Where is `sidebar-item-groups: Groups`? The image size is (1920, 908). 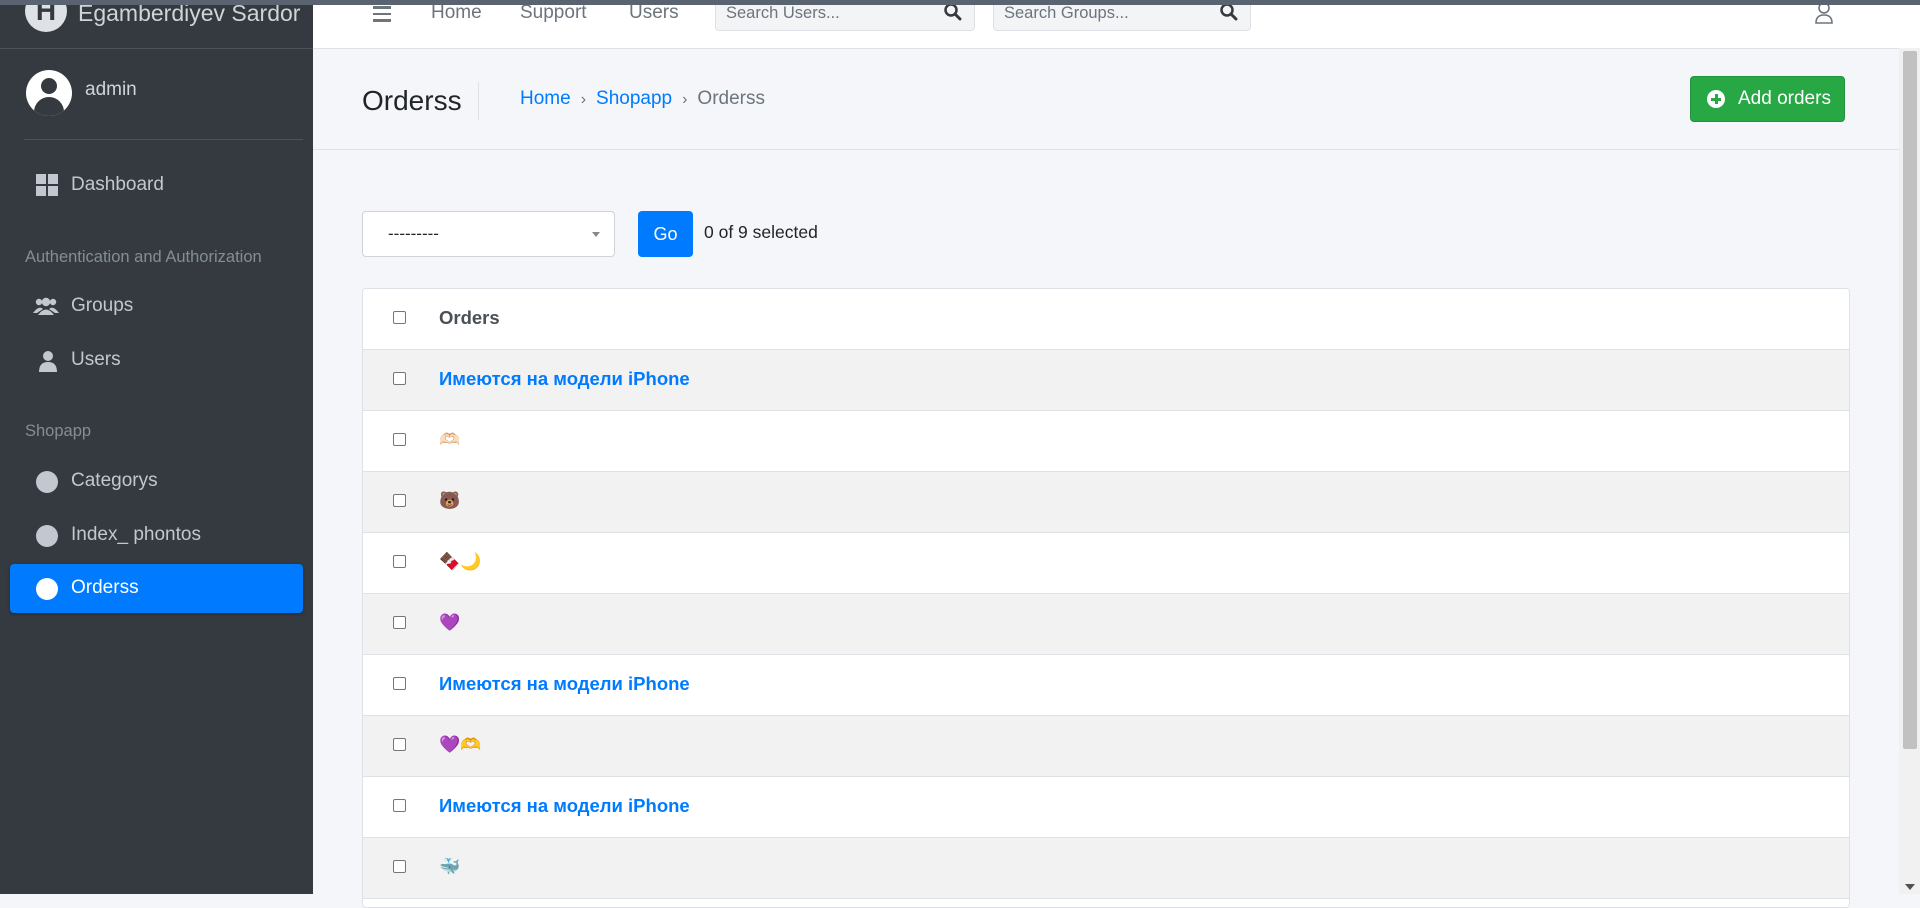
sidebar-item-groups: Groups is located at coordinates (156, 306).